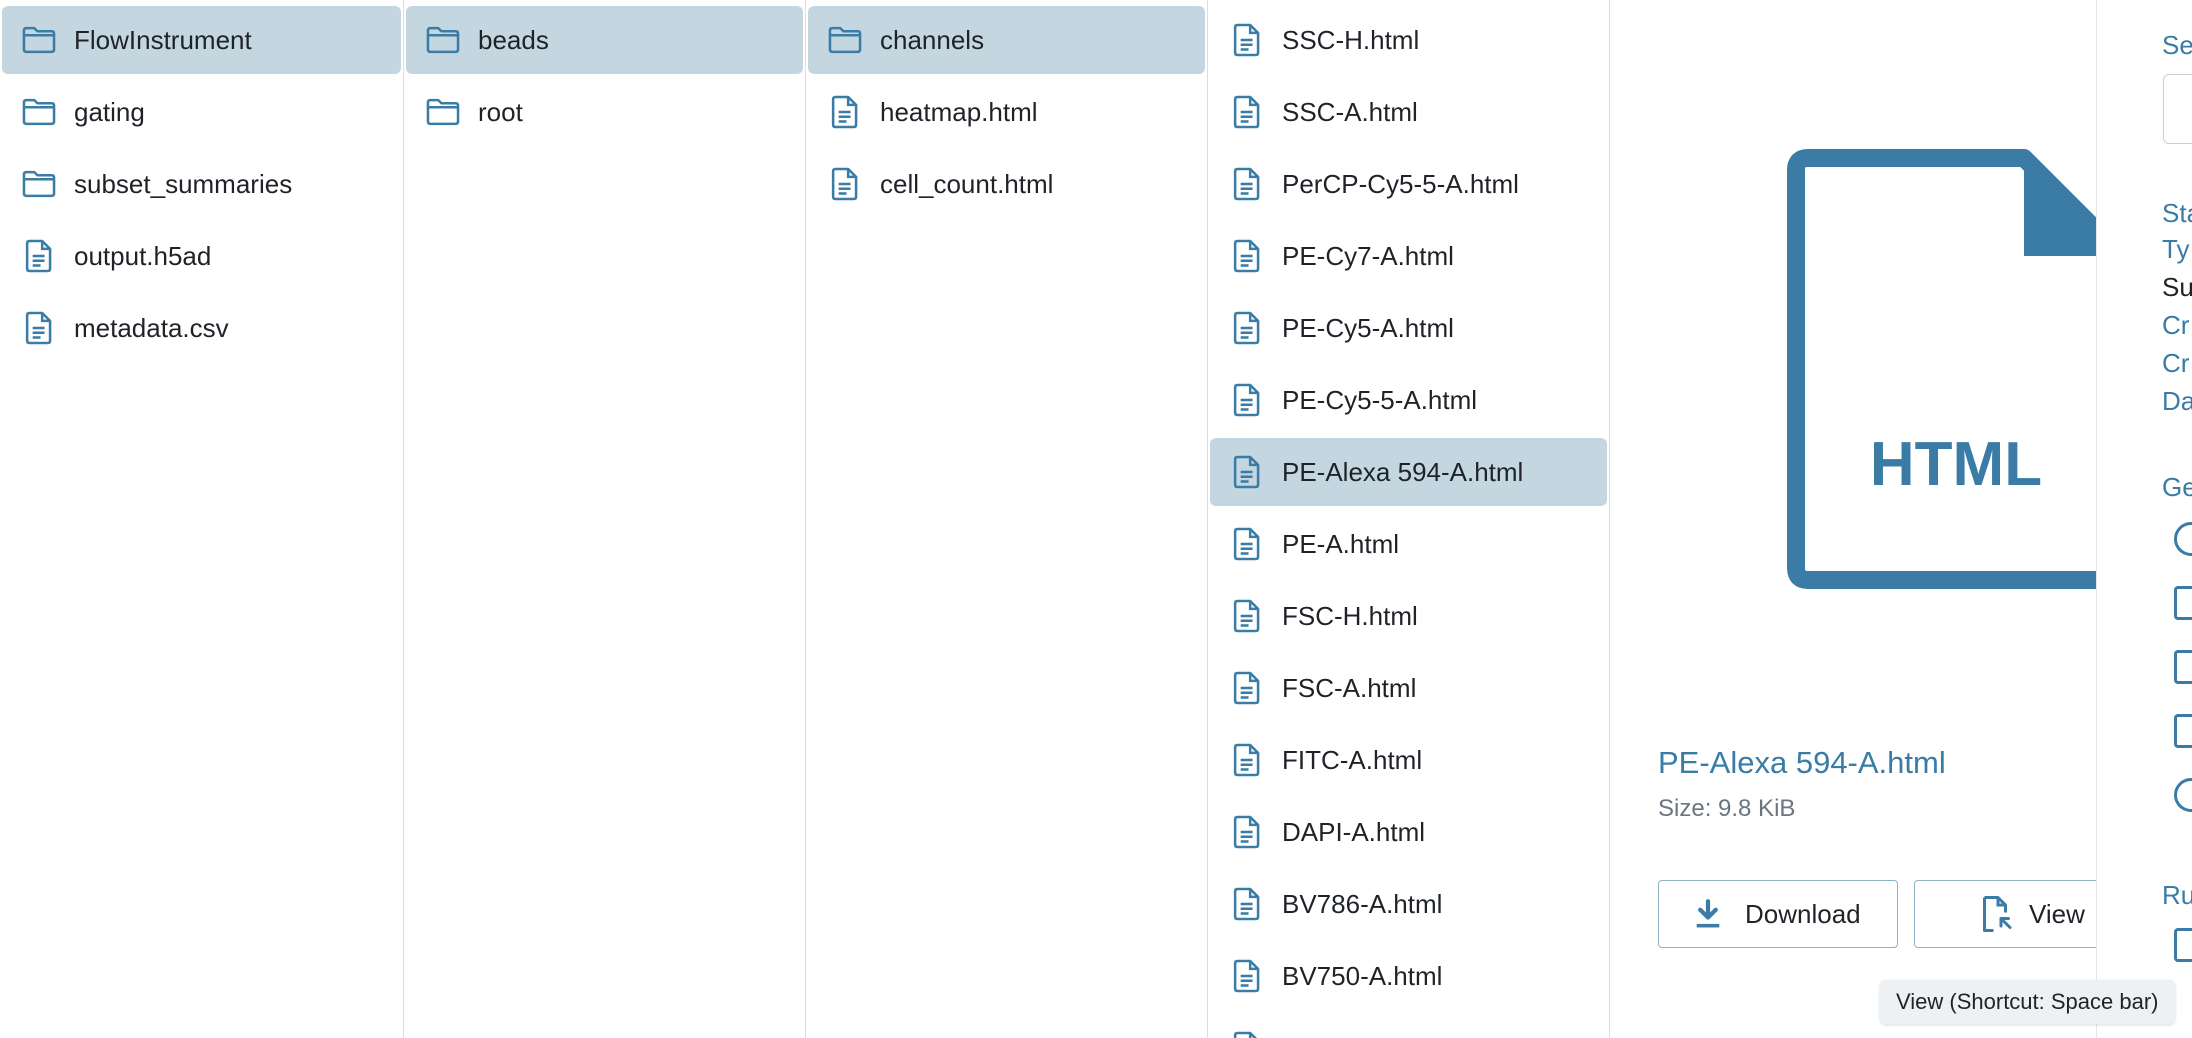 The width and height of the screenshot is (2192, 1038). What do you see at coordinates (1995, 914) in the screenshot?
I see `view-file-icon` at bounding box center [1995, 914].